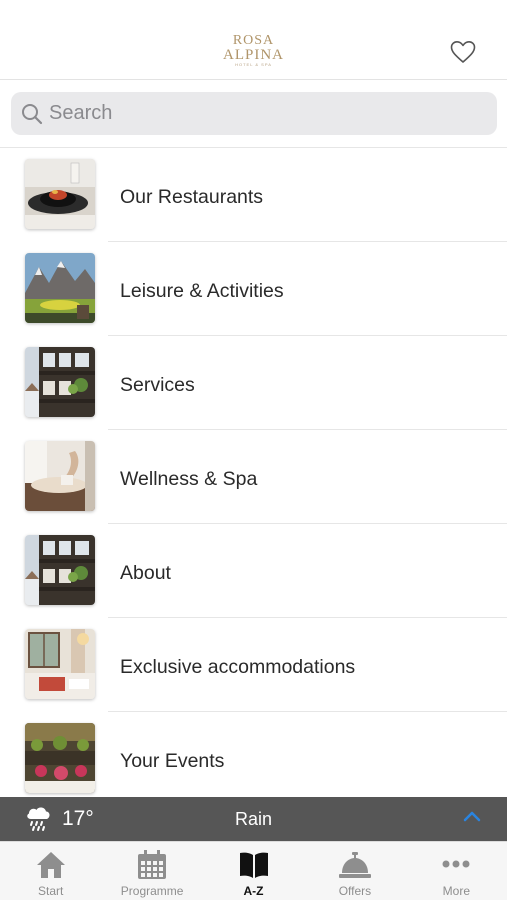 Image resolution: width=507 pixels, height=900 pixels. I want to click on tab-label: More, so click(456, 891).